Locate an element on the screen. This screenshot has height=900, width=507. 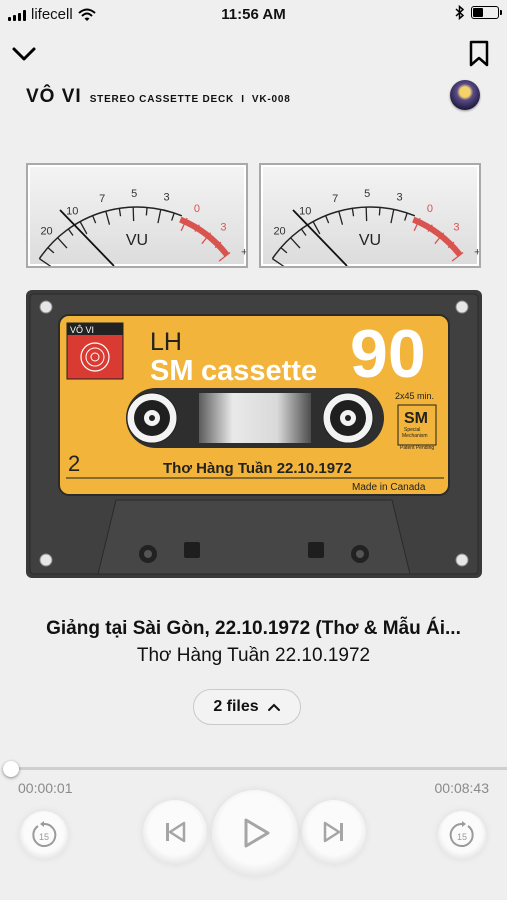
vu-meter-right: - 20 10 7 5 3 0 3 + VU is located at coordinates (370, 215).